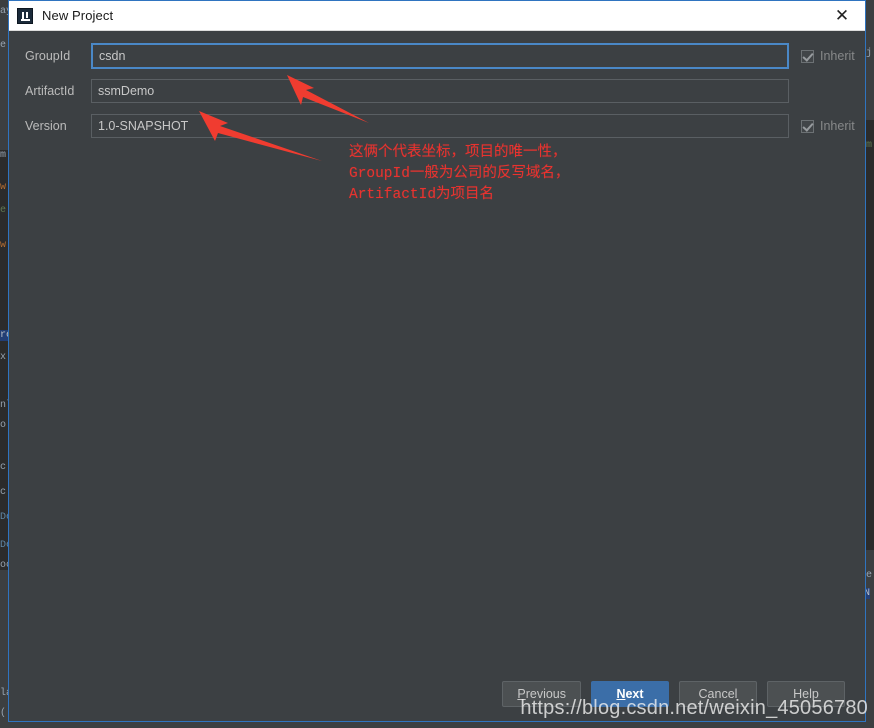  I want to click on dialog-title: New Project, so click(78, 15).